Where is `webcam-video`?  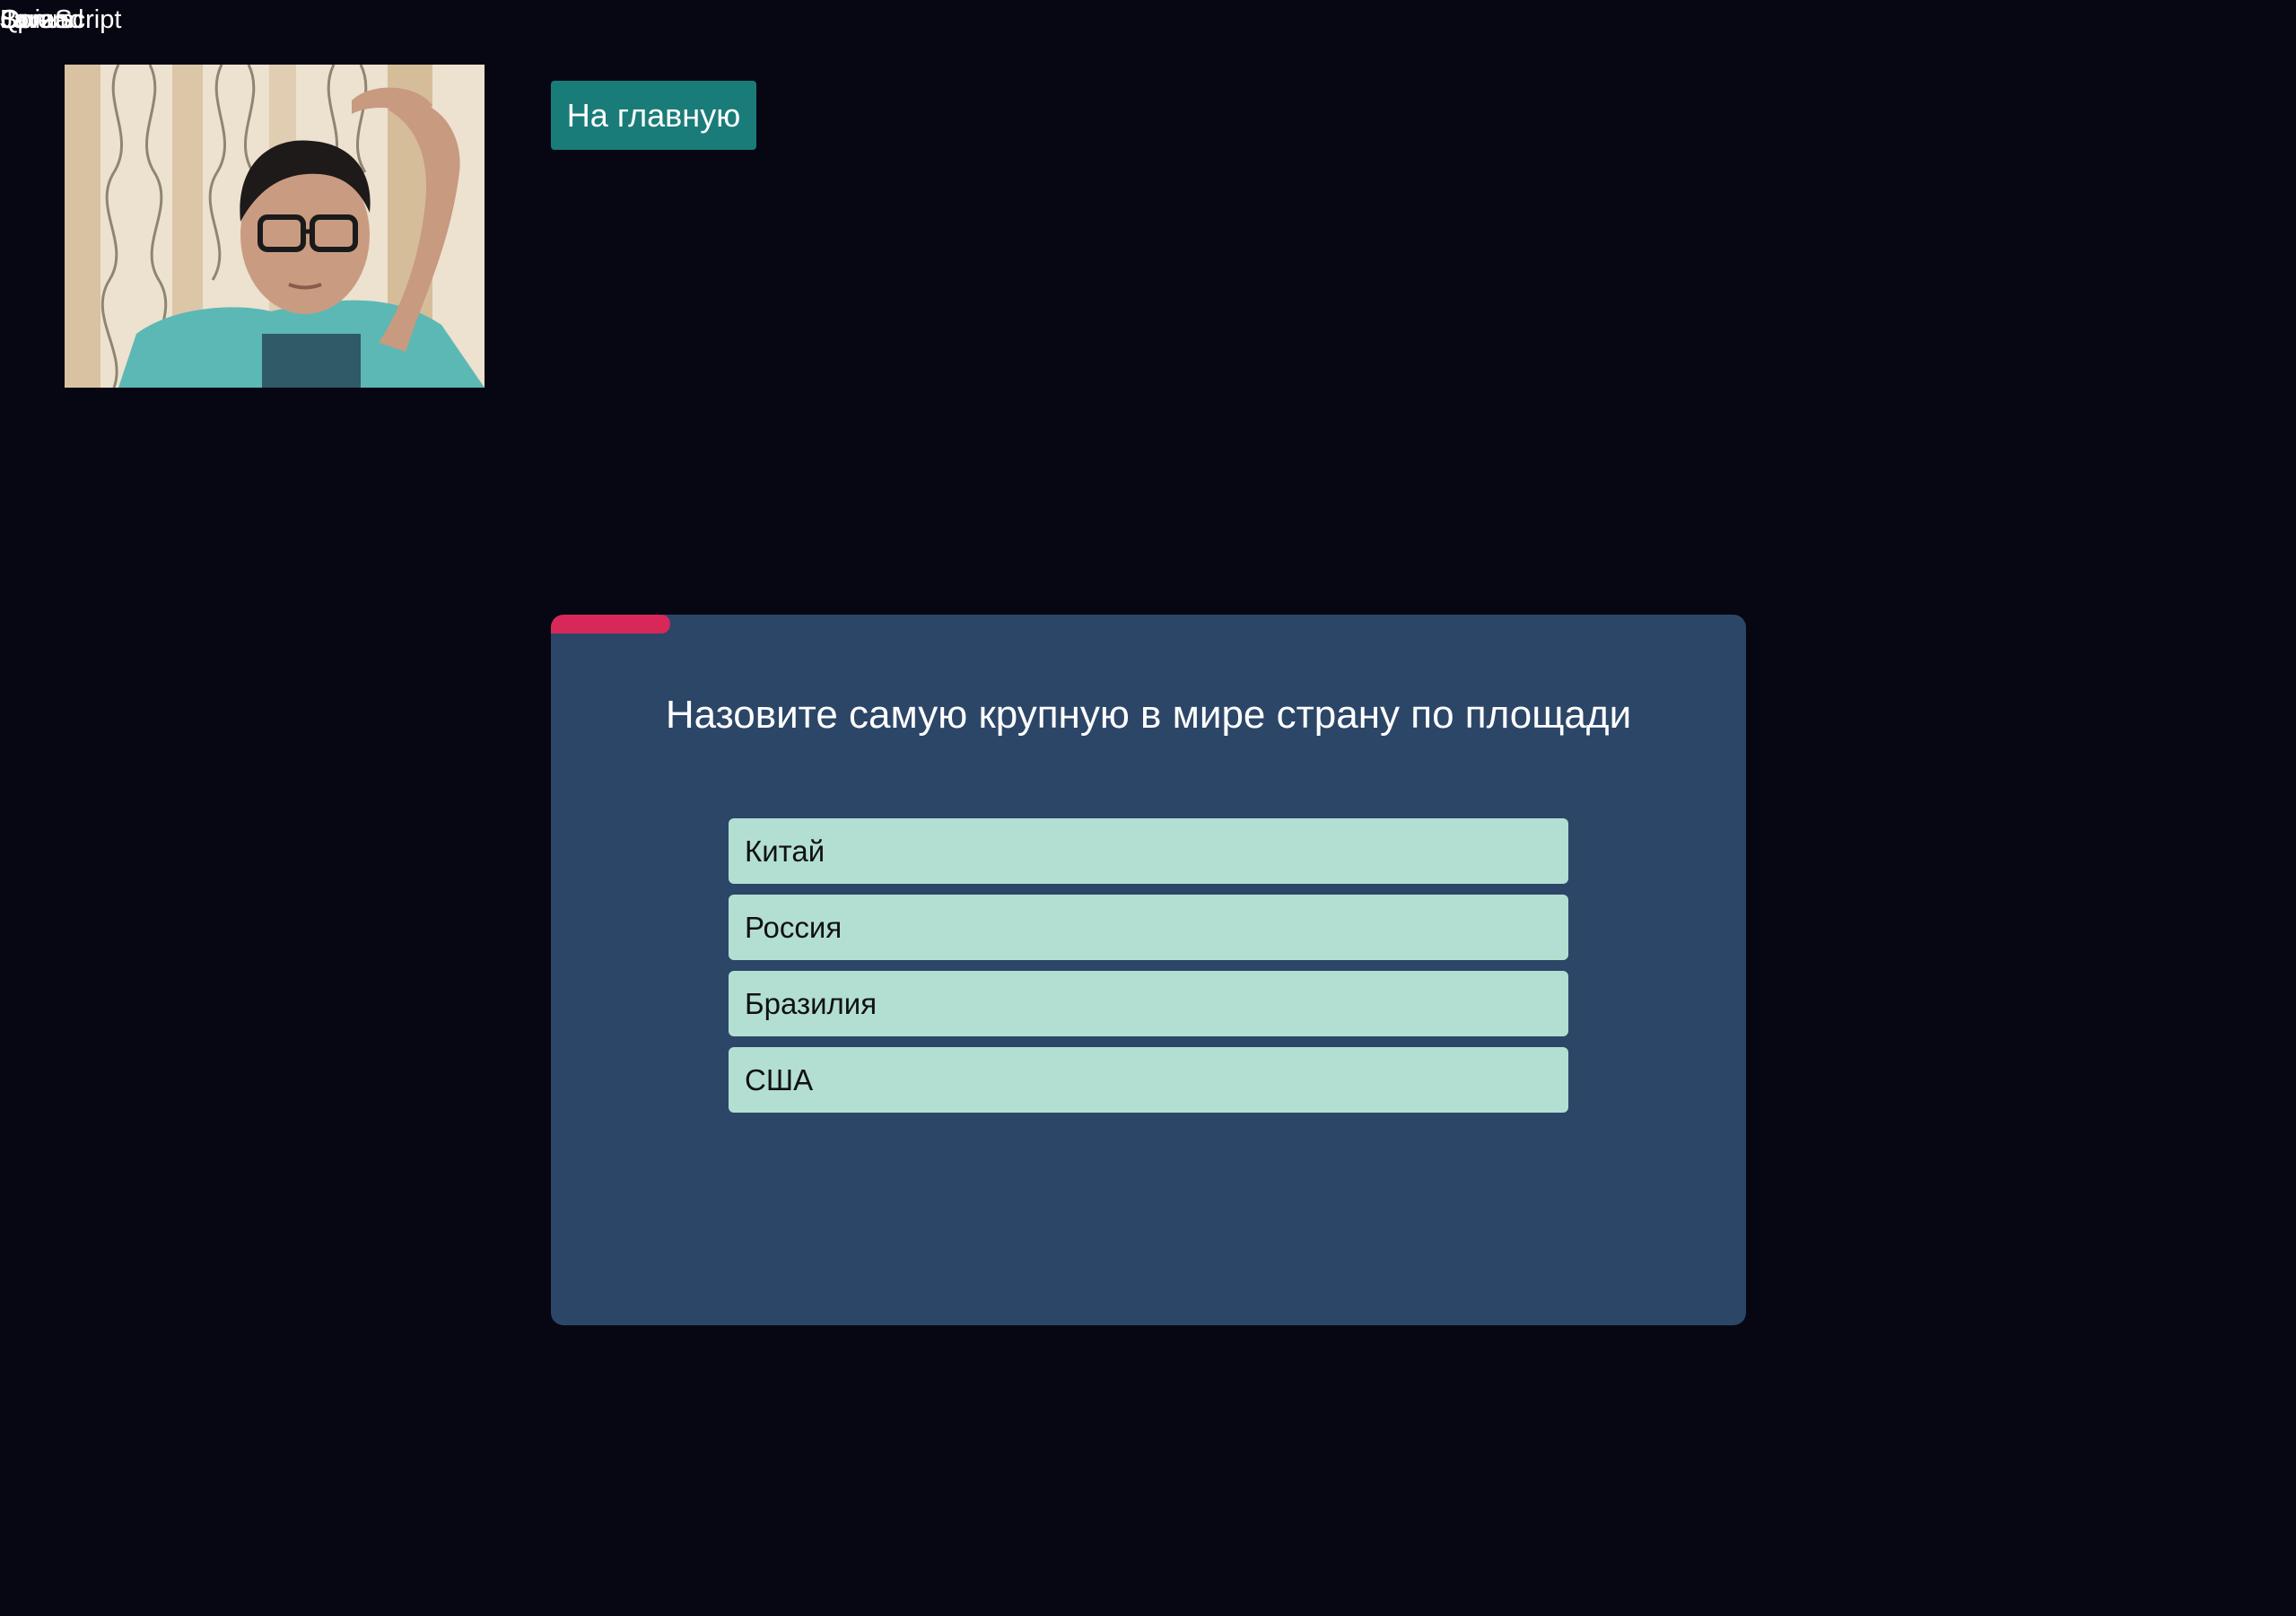
webcam-video is located at coordinates (275, 226).